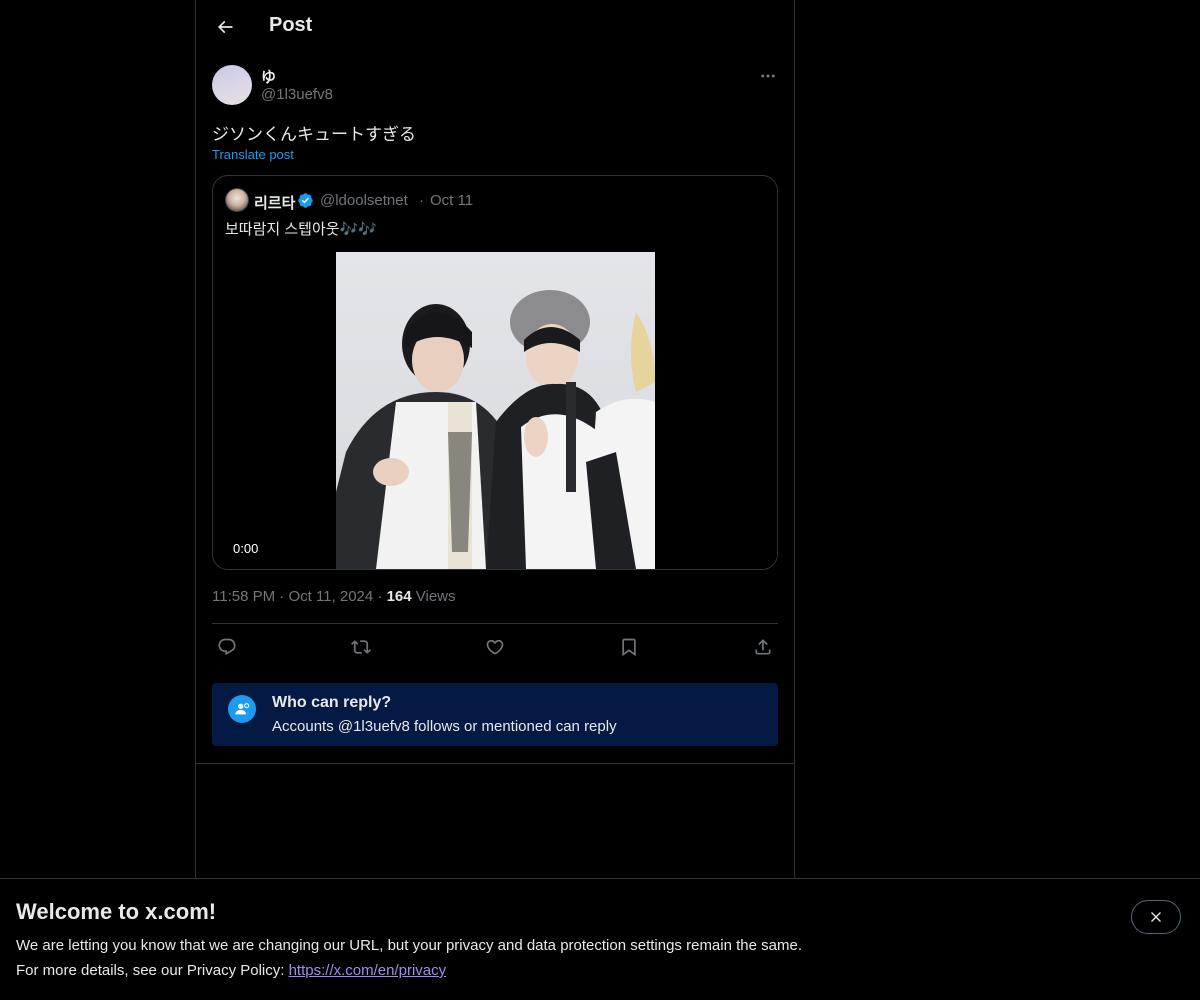  I want to click on video-player: 0:00, so click(495, 410).